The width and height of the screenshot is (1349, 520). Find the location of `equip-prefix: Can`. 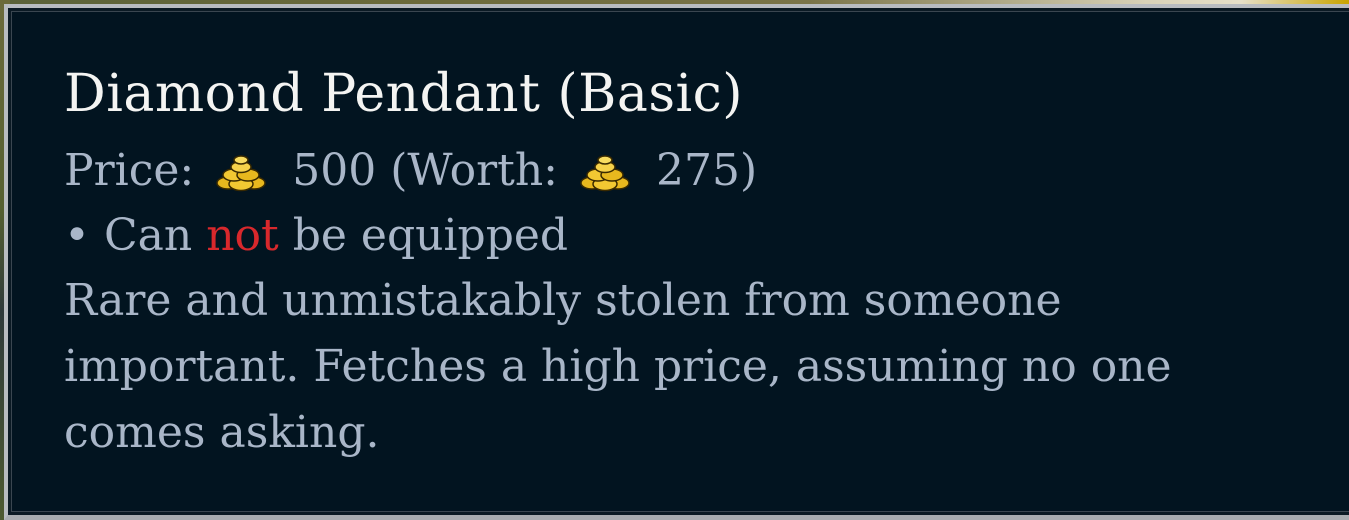

equip-prefix: Can is located at coordinates (148, 235).